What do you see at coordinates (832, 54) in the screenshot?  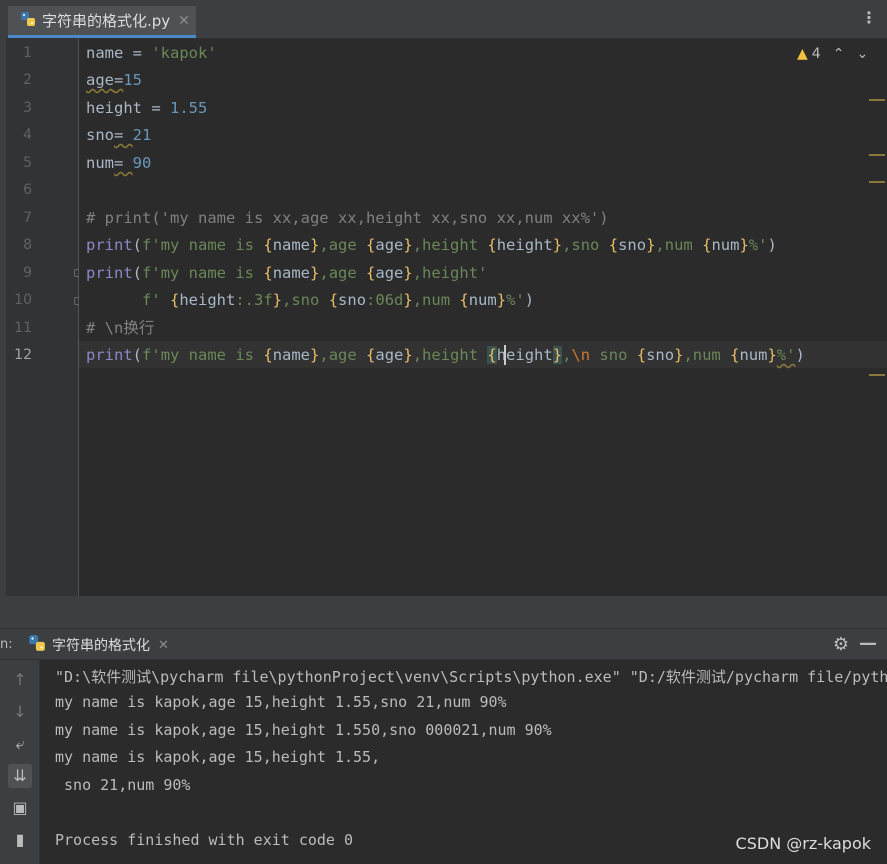 I see `inspection-widget: ▲ 4 ⌃ ⌄` at bounding box center [832, 54].